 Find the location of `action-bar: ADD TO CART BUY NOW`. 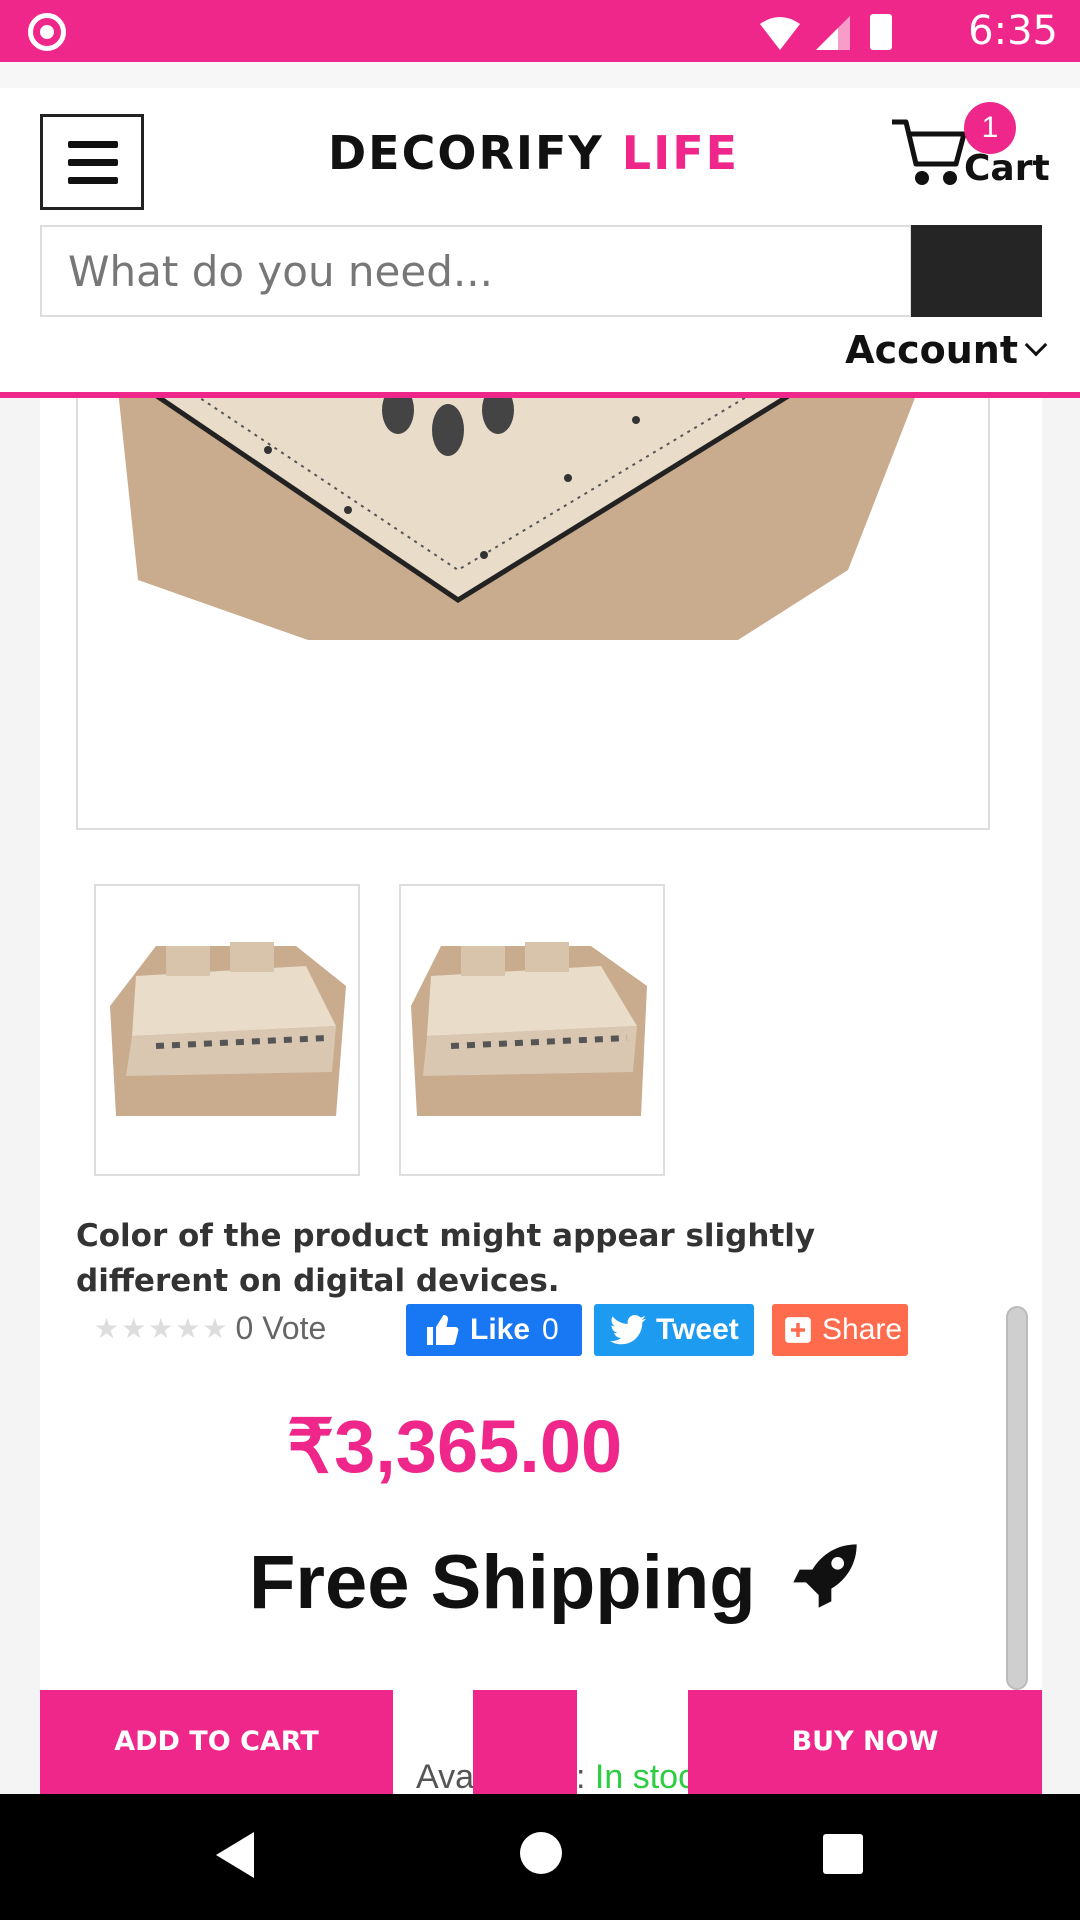

action-bar: ADD TO CART BUY NOW is located at coordinates (540, 1742).